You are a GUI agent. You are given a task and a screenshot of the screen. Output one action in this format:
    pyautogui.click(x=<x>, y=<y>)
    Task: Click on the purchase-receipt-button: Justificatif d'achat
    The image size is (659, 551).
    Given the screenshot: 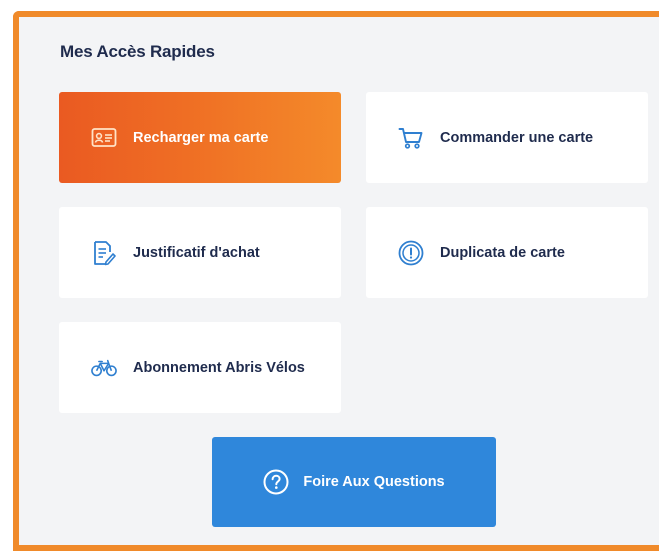 What is the action you would take?
    pyautogui.click(x=200, y=252)
    